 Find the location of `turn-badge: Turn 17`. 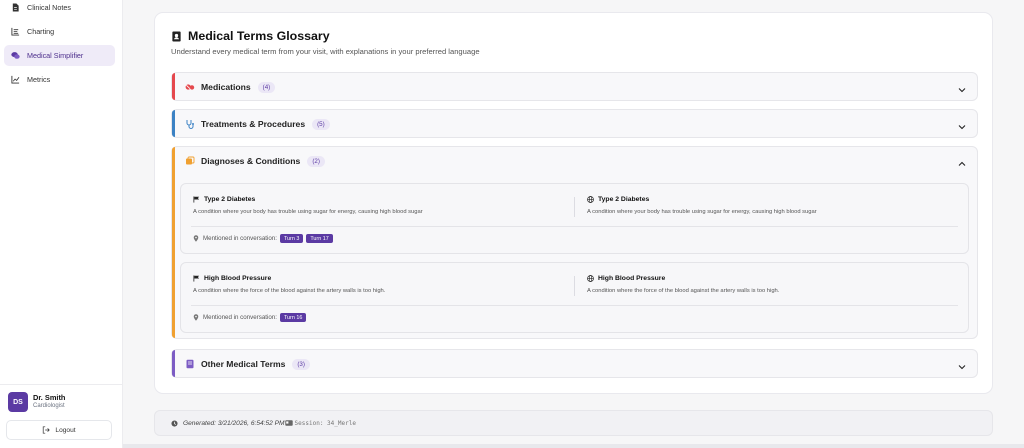

turn-badge: Turn 17 is located at coordinates (319, 238).